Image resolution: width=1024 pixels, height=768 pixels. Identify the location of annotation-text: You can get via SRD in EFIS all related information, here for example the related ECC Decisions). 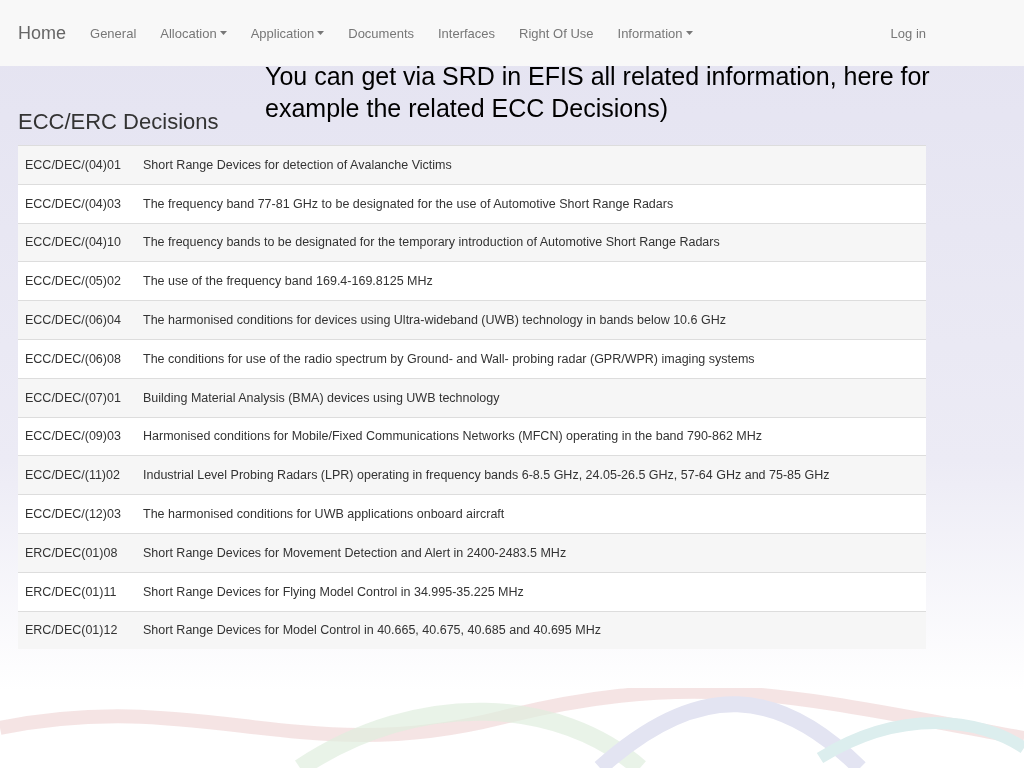
(598, 92).